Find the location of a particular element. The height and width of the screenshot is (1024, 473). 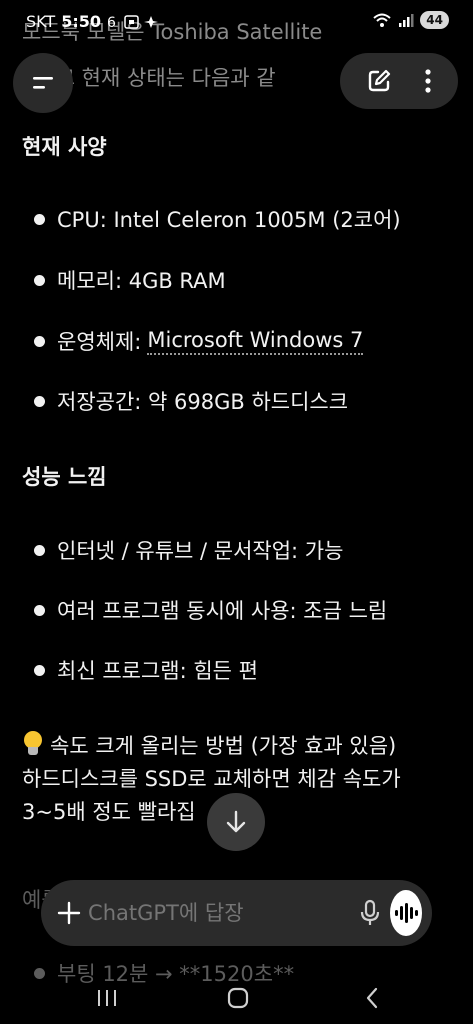

system-nav-bar is located at coordinates (236, 998).